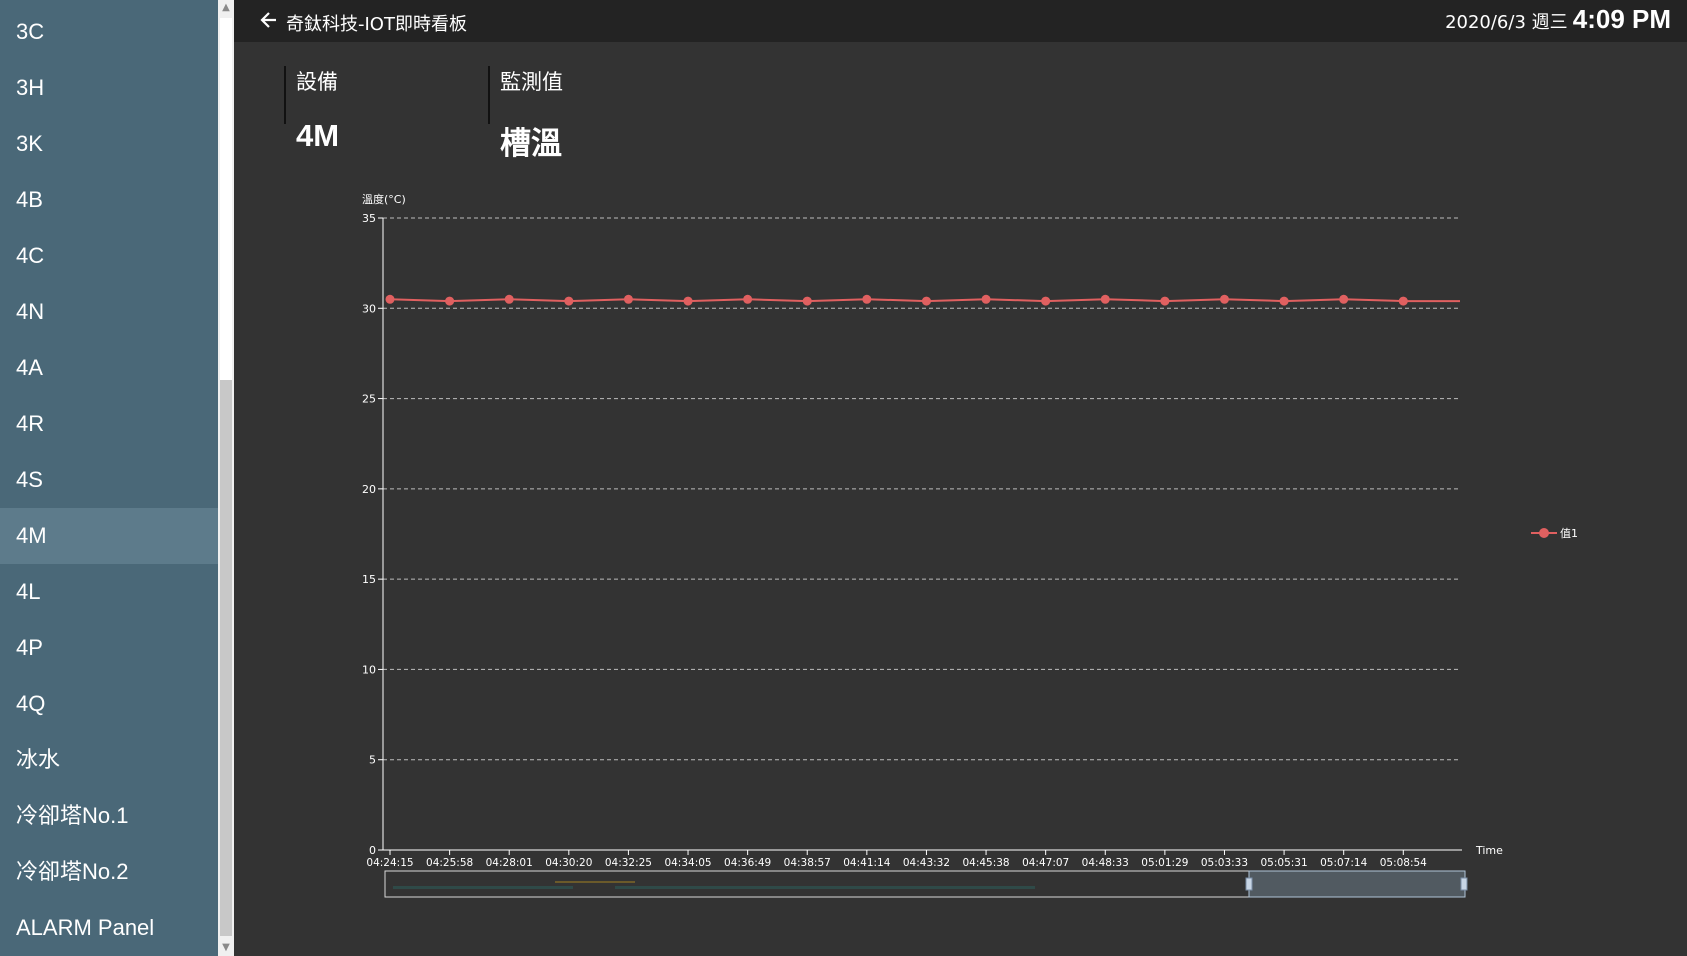  What do you see at coordinates (372, 760) in the screenshot?
I see `y-tick-label: 5` at bounding box center [372, 760].